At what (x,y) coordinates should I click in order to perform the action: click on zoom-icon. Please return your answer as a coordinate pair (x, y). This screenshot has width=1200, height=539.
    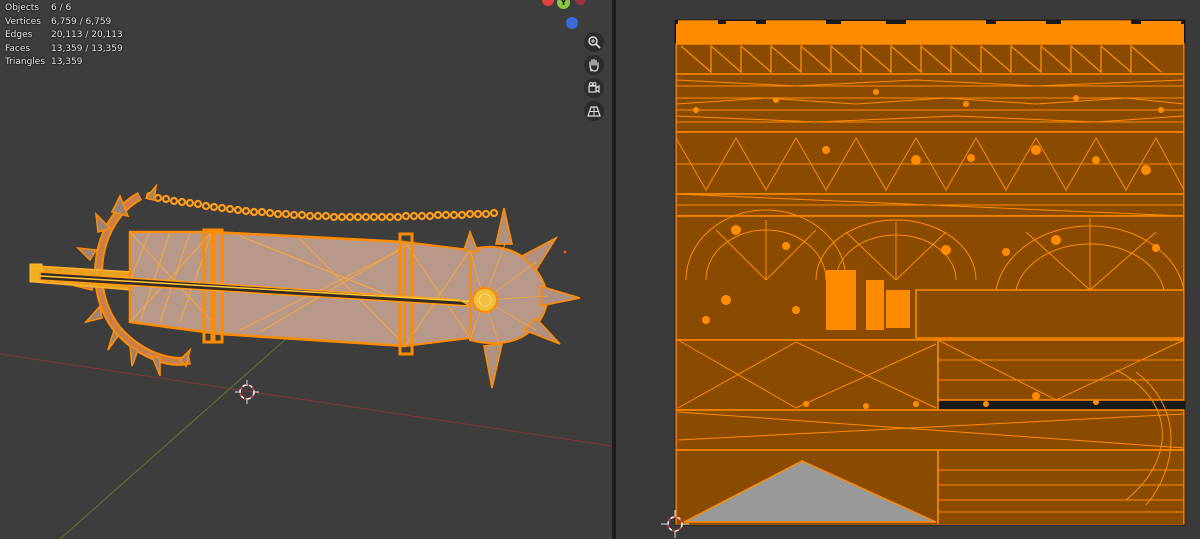
    Looking at the image, I should click on (594, 42).